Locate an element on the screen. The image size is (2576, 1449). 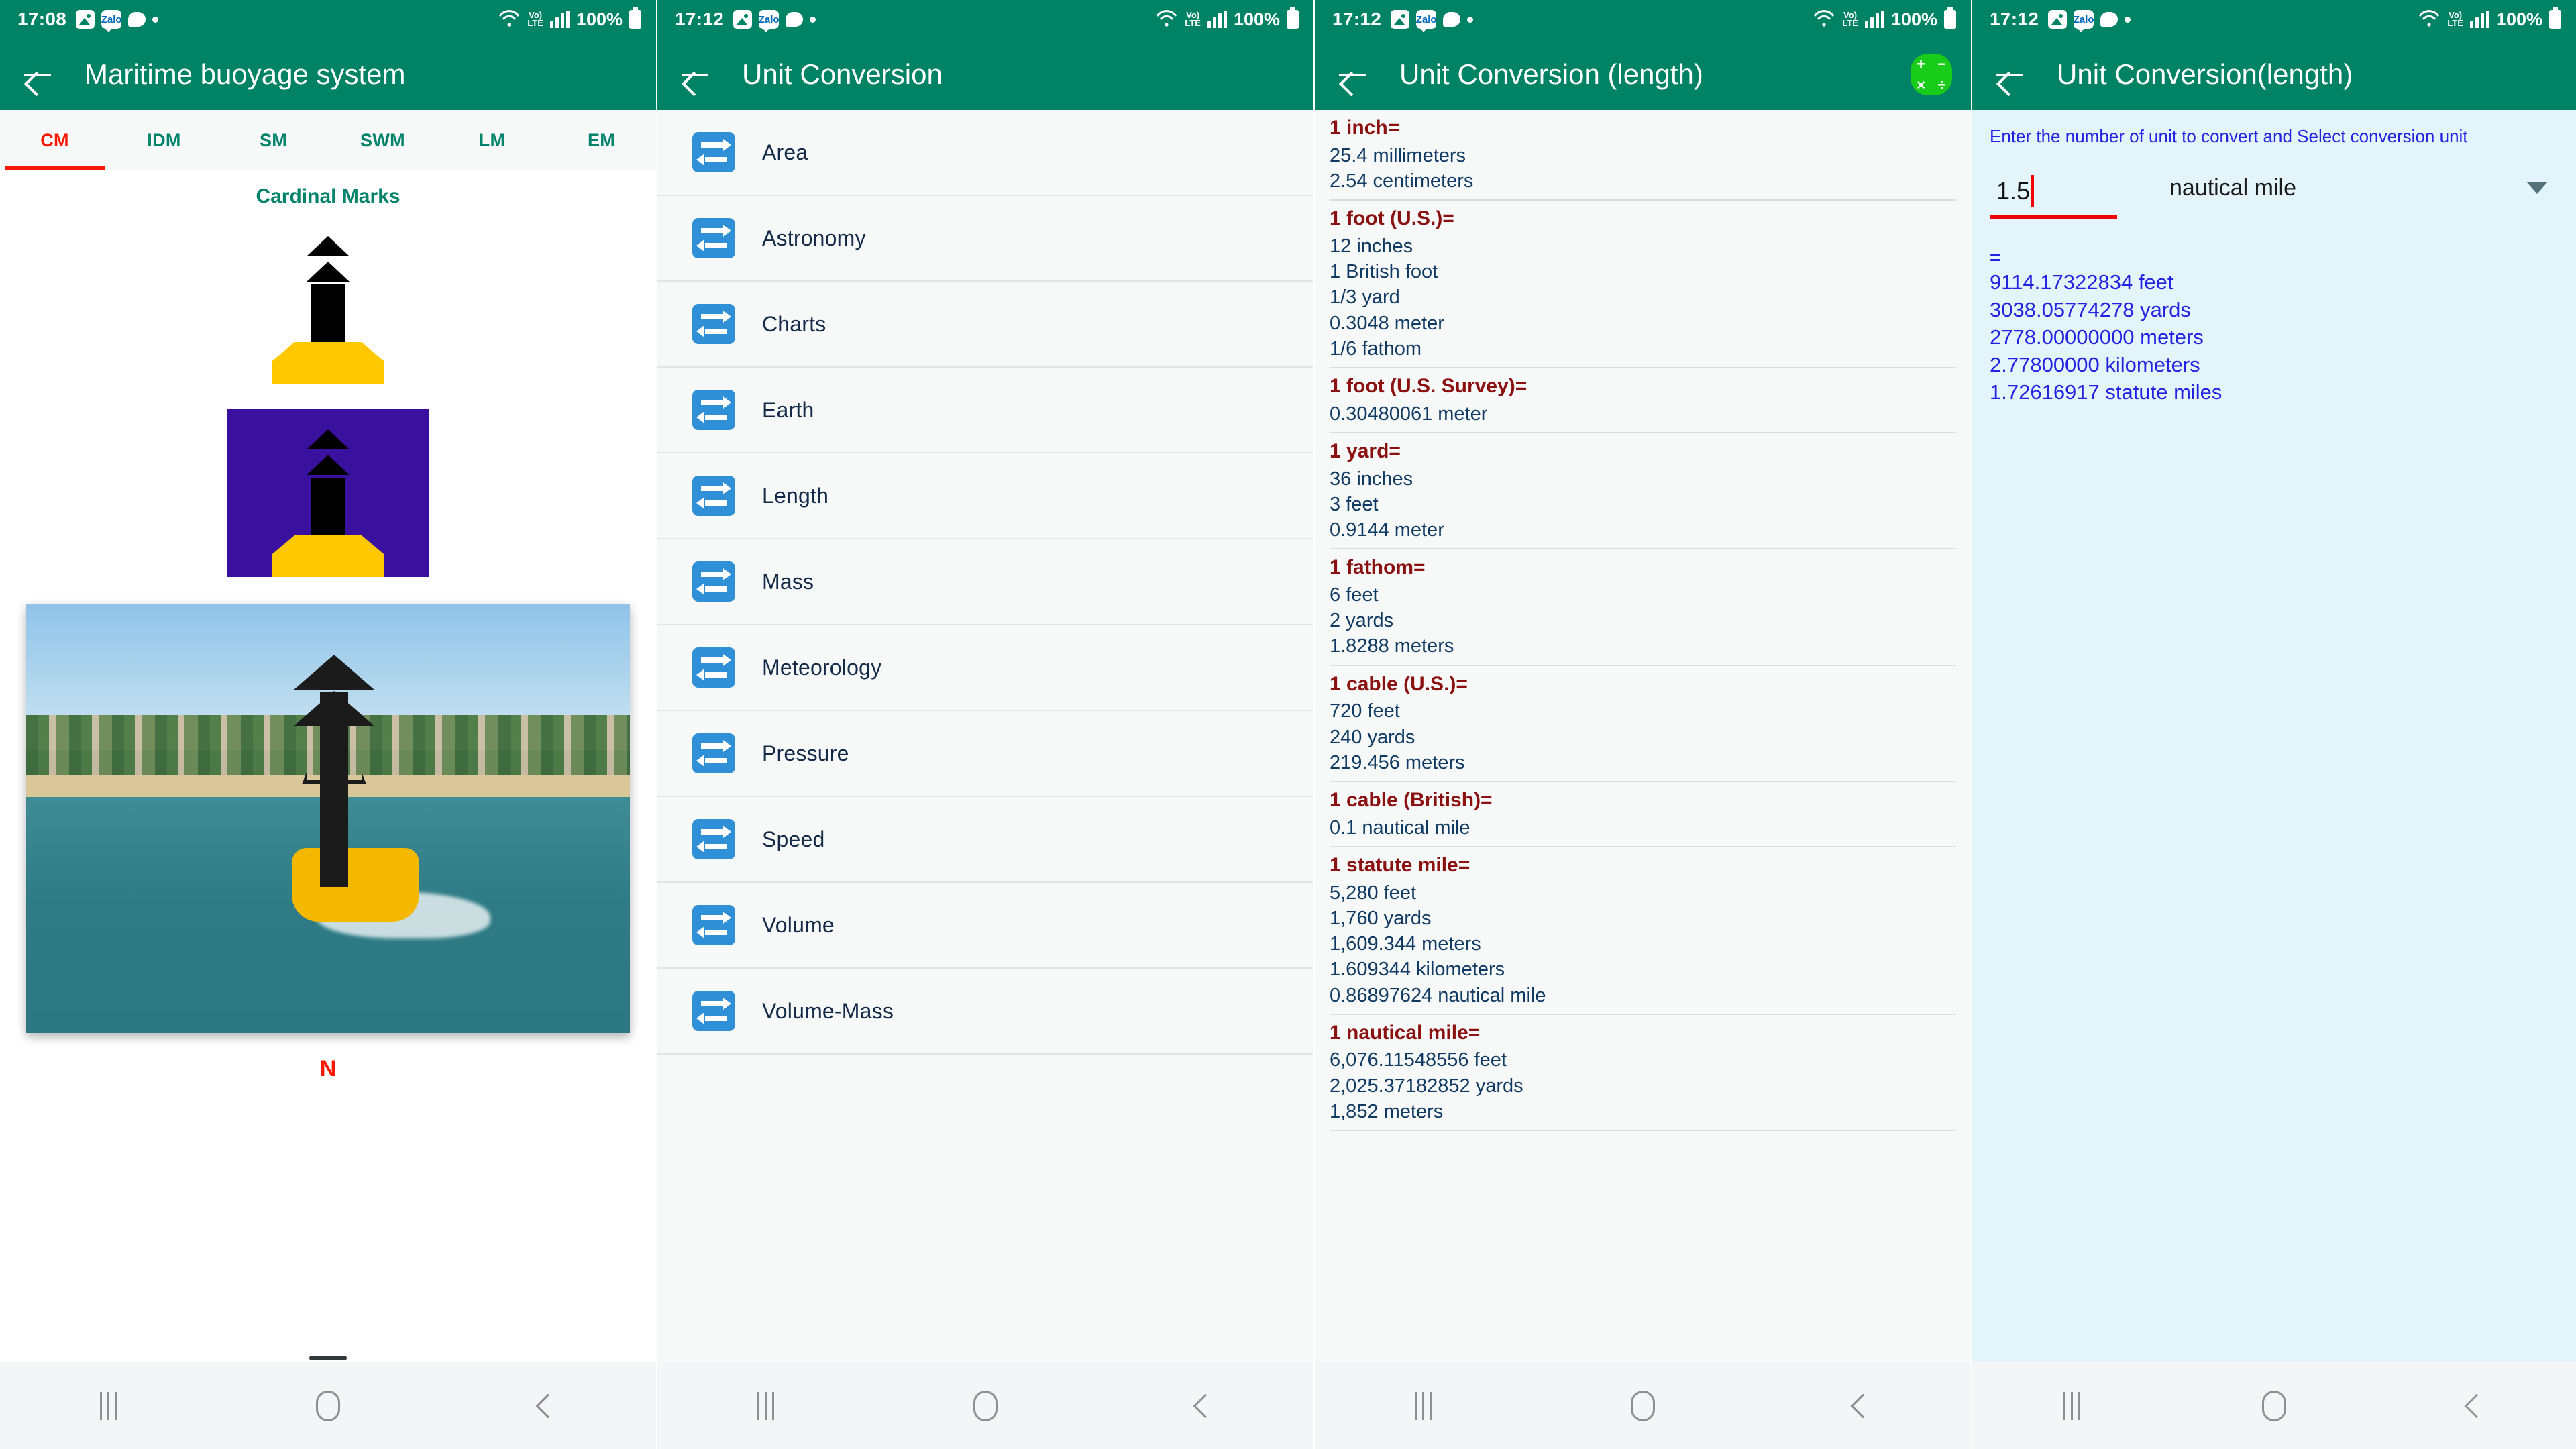
reference-line: 0.3048 meter is located at coordinates (1387, 323).